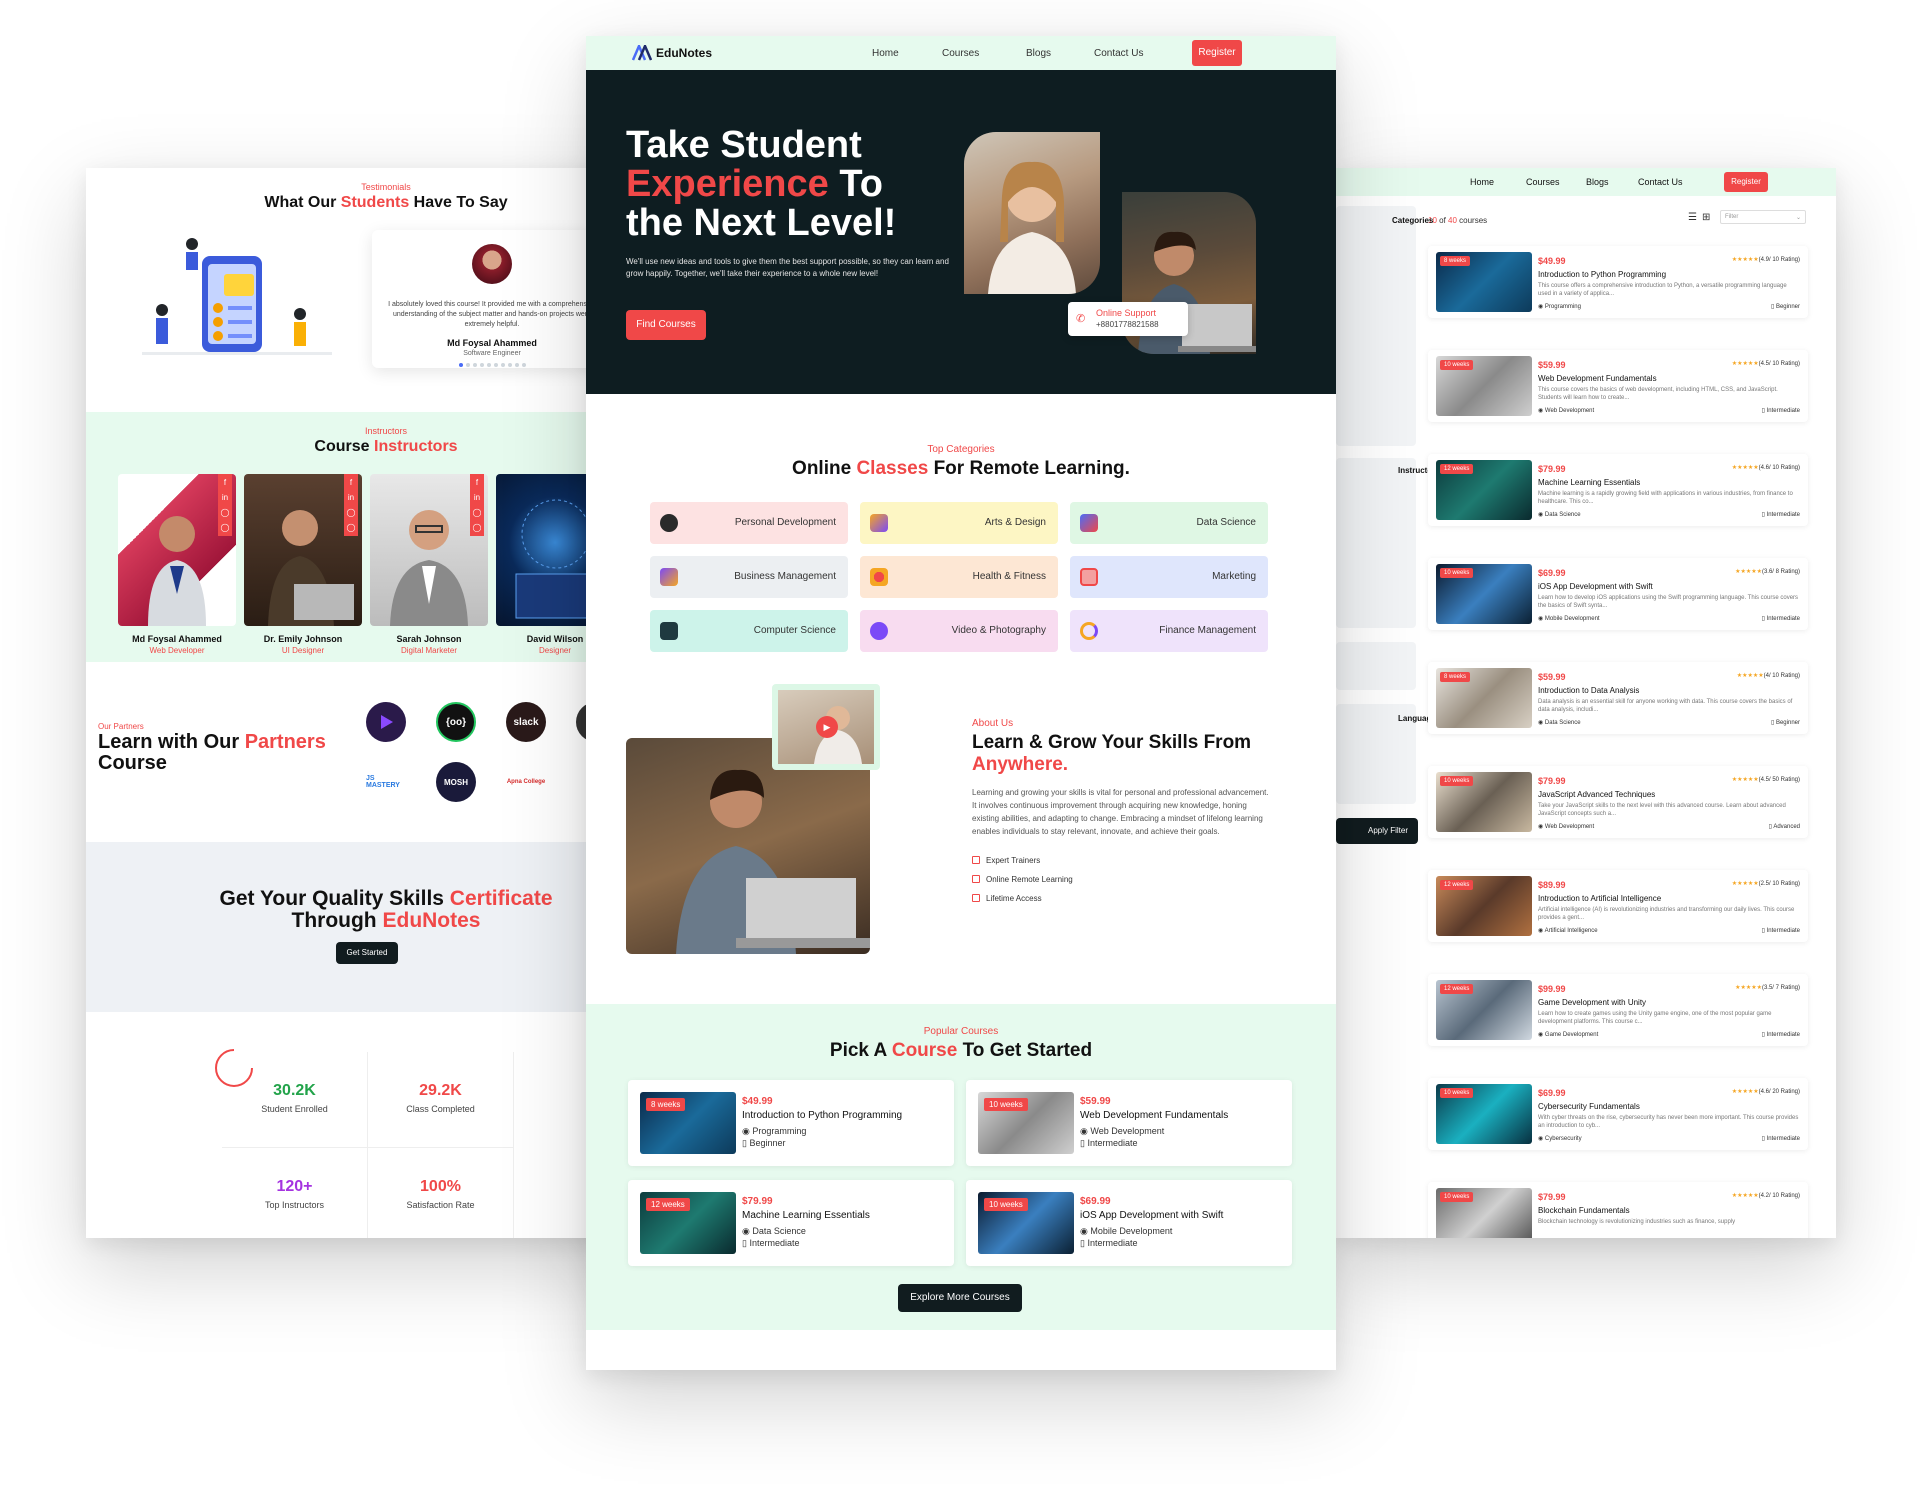 The width and height of the screenshot is (1922, 1506). What do you see at coordinates (1765, 1196) in the screenshot?
I see `course-rating: ★★★★★(4.2/ 10 Rating)` at bounding box center [1765, 1196].